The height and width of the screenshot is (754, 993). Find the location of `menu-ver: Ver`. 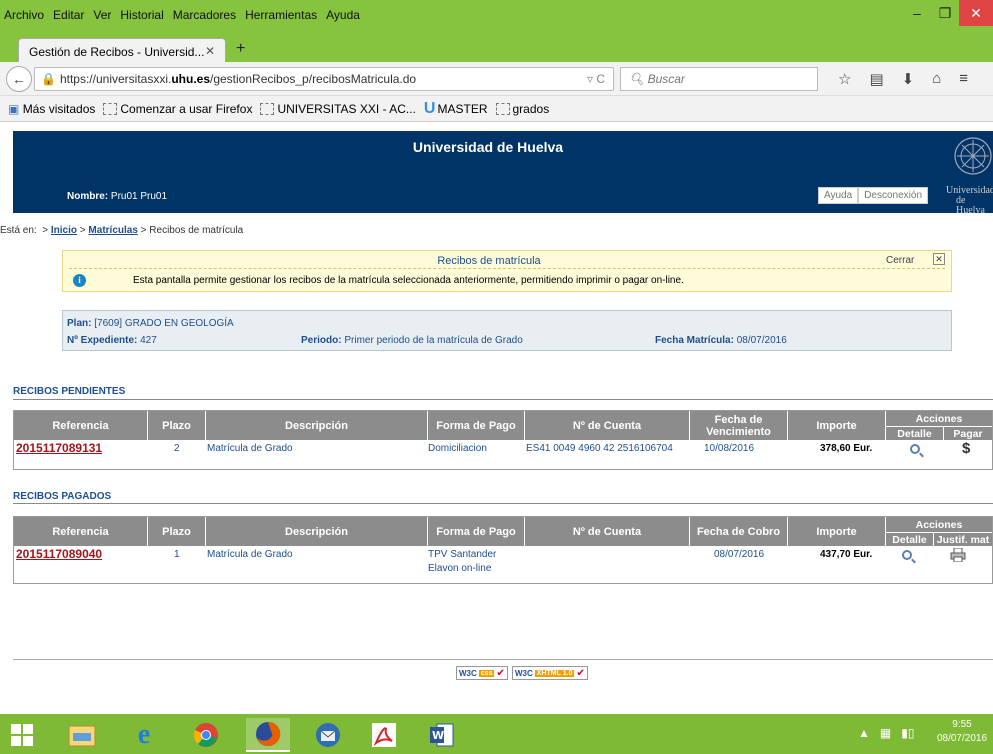

menu-ver: Ver is located at coordinates (102, 15).